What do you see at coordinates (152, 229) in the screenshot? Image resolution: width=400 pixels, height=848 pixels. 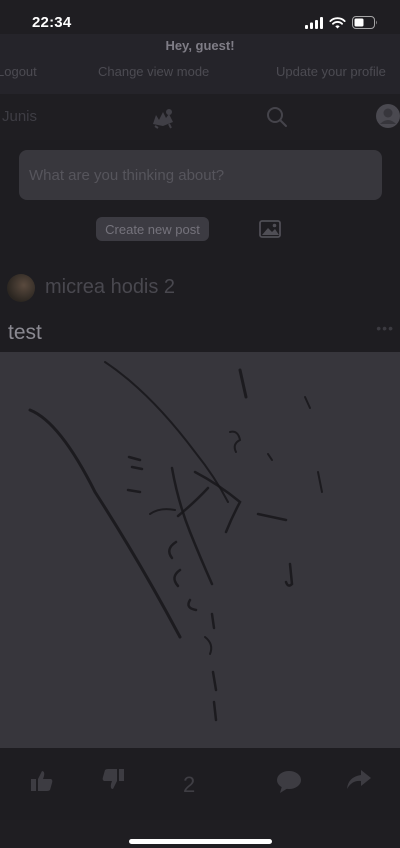 I see `create-post-button: Create new post` at bounding box center [152, 229].